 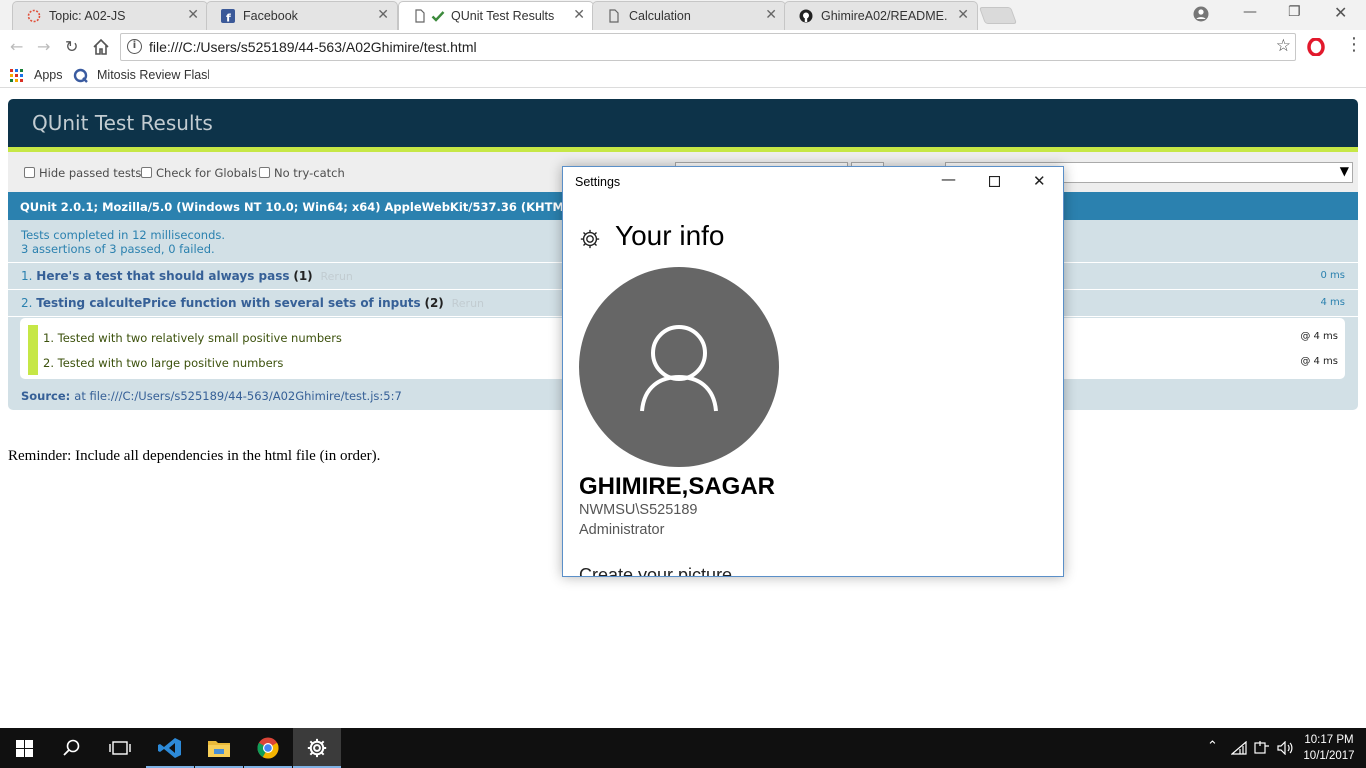 What do you see at coordinates (670, 235) in the screenshot?
I see `settings-heading: Your info` at bounding box center [670, 235].